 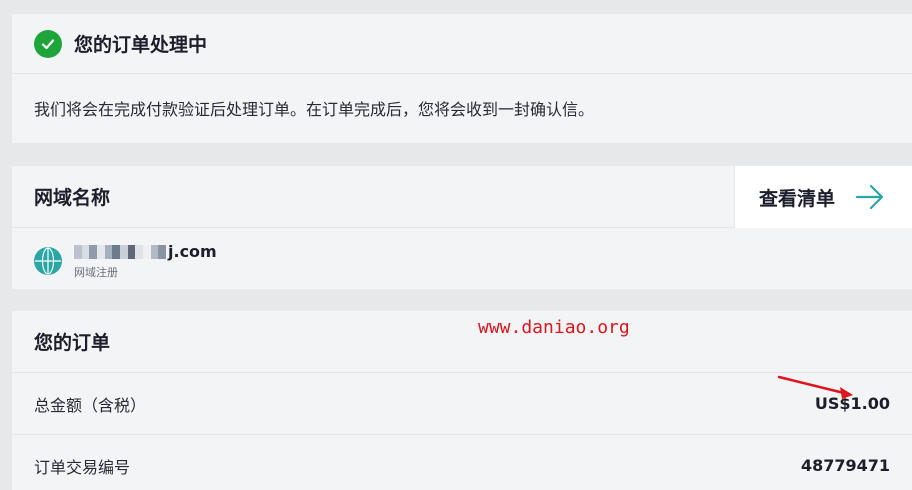 I want to click on view-list-button: 查看清单, so click(x=823, y=197).